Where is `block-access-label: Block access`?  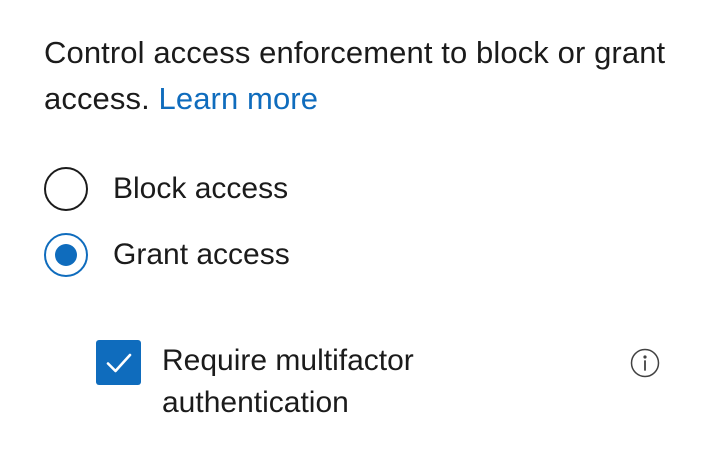
block-access-label: Block access is located at coordinates (201, 188).